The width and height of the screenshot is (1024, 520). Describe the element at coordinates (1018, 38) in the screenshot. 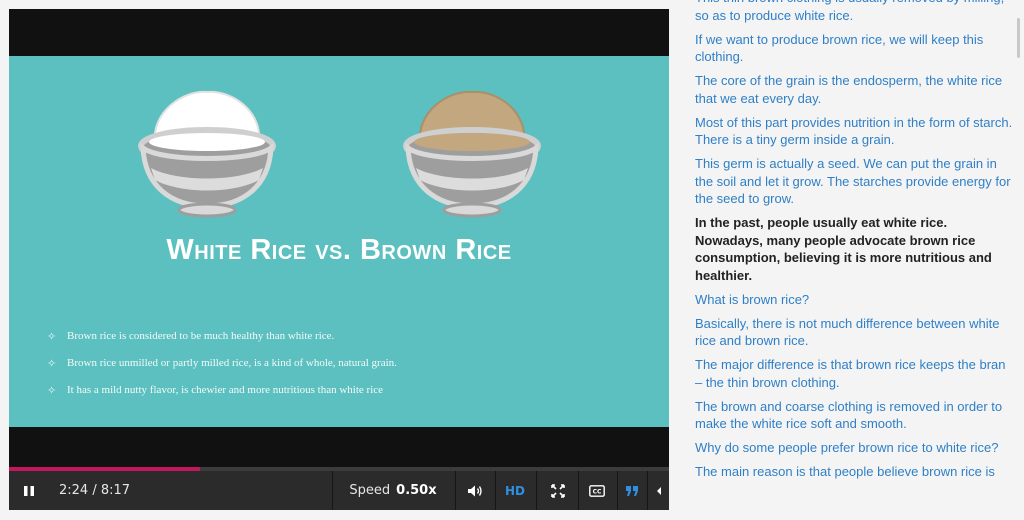

I see `transcript-scrollbar` at that location.